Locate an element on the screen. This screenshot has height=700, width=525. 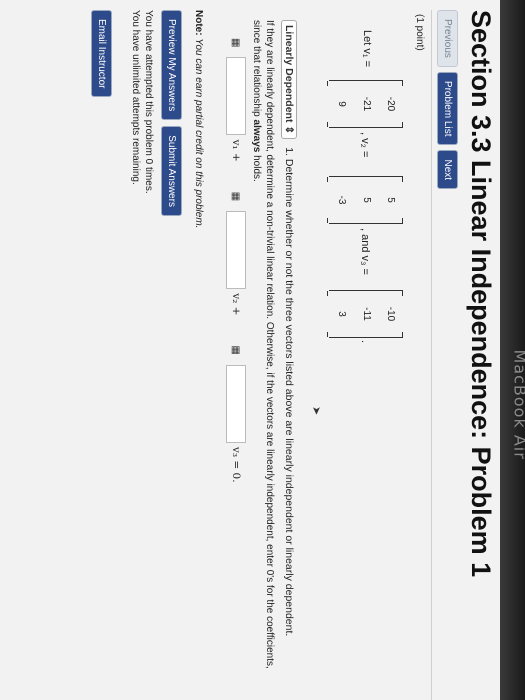
v1-entry-3: 9 is located at coordinates (341, 104).